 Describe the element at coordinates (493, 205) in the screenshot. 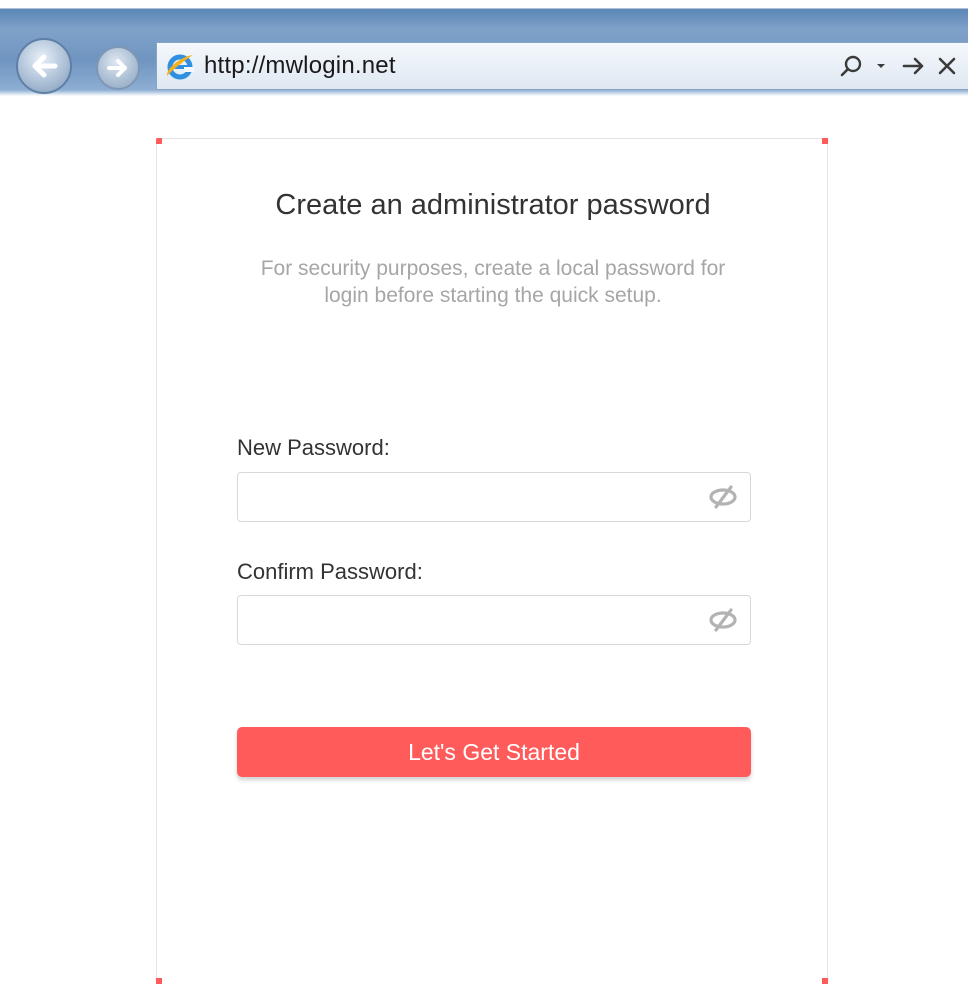

I see `page-title: Create an administrator password` at that location.